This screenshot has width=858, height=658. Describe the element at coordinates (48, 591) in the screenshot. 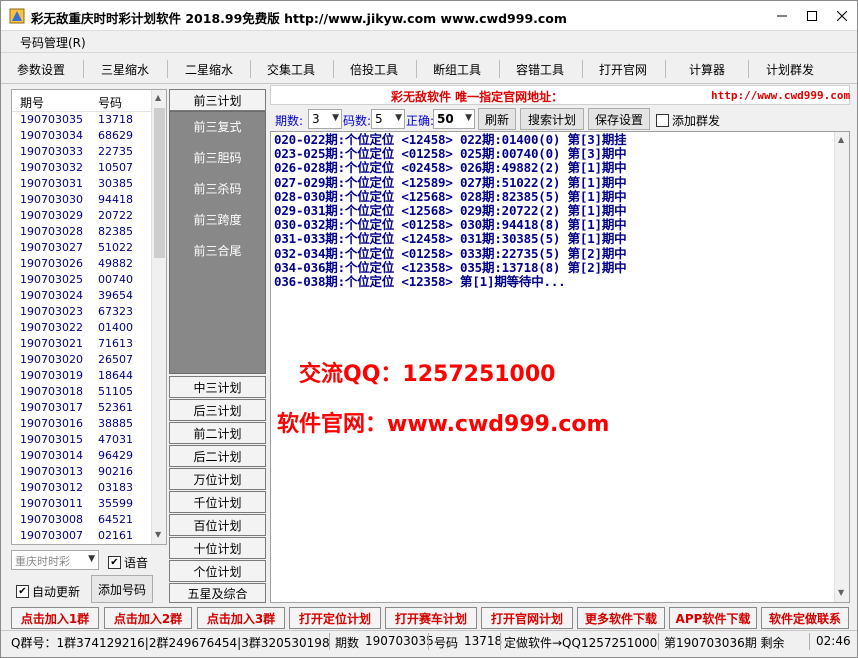

I see `auto-update-checkbox: ✔ 自动更新` at that location.